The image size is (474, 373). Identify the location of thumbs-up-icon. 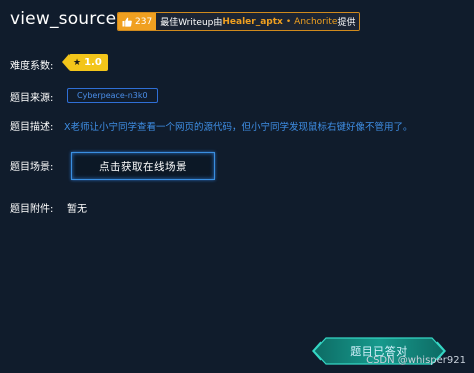
(127, 22).